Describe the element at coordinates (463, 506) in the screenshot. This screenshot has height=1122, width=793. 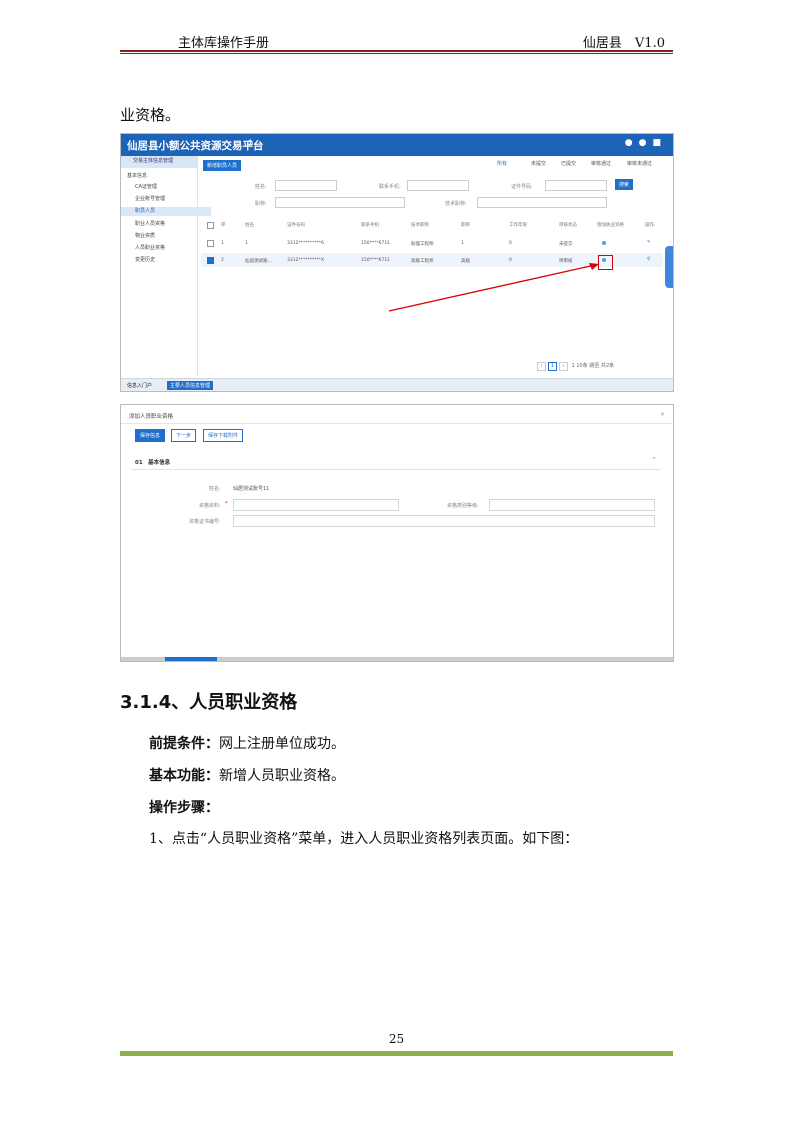
I see `qual-type-label: 资格类别等级:` at that location.